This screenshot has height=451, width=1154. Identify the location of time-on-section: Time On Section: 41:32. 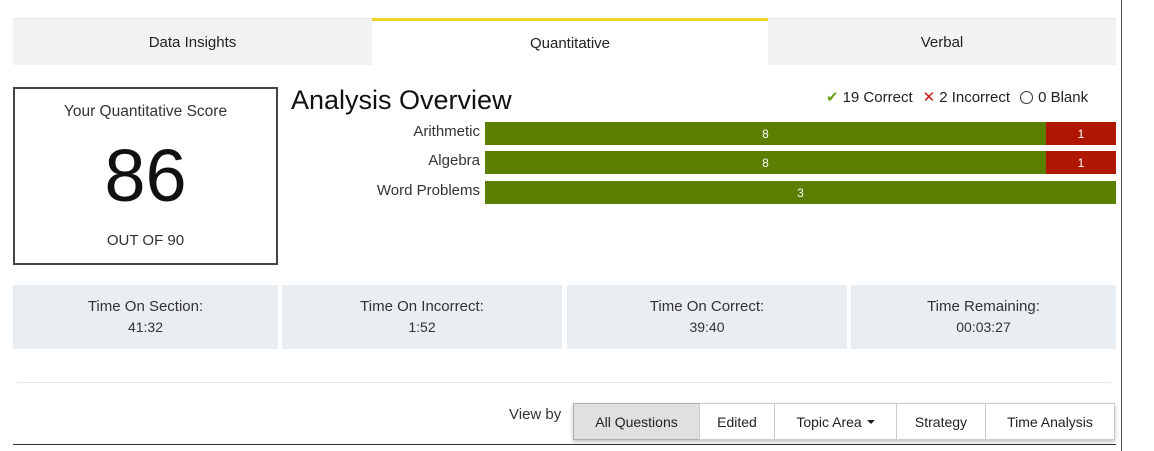
(145, 317).